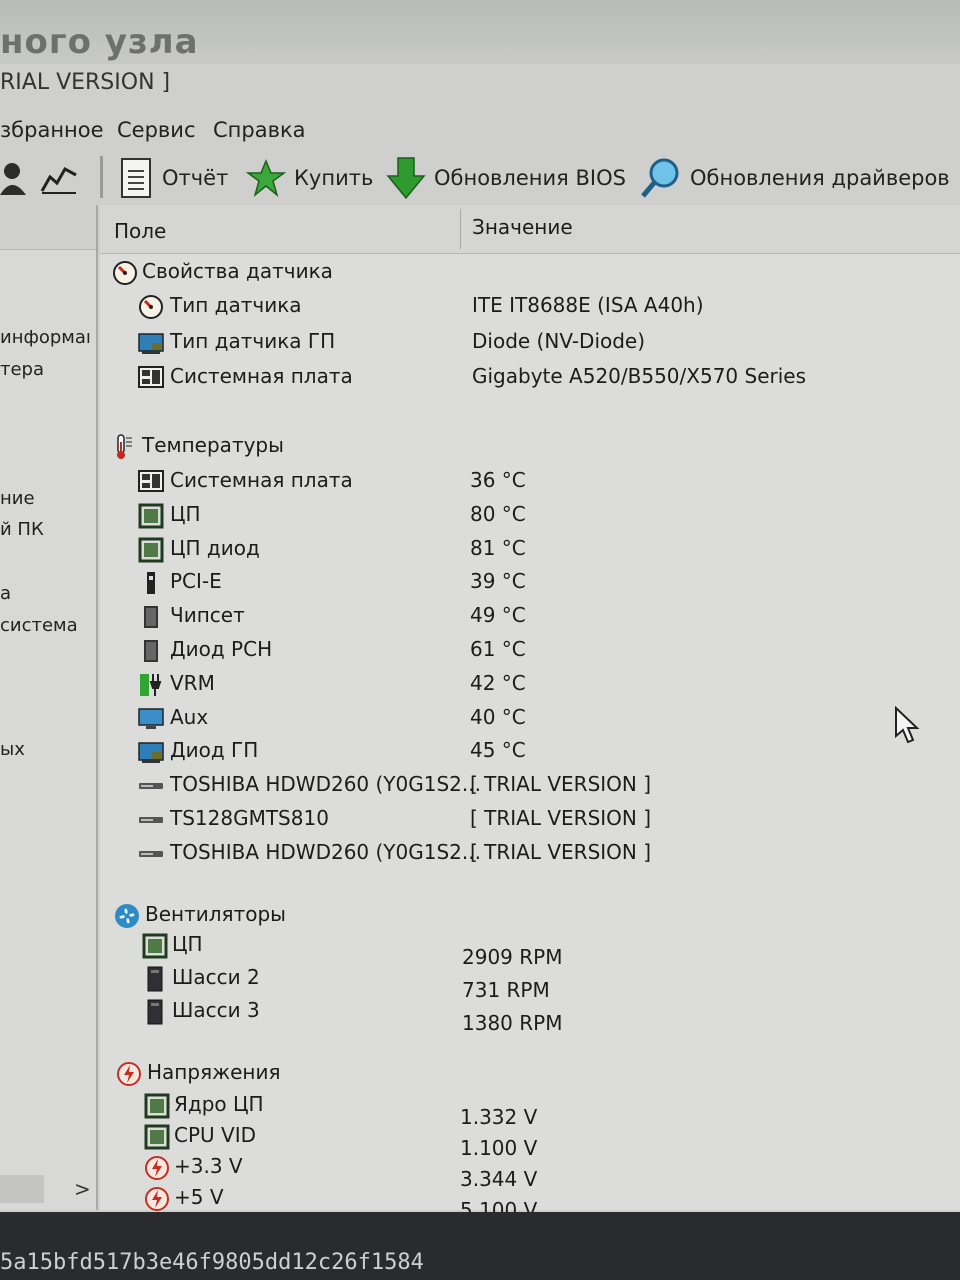 The width and height of the screenshot is (960, 1280). I want to click on column-divider, so click(460, 229).